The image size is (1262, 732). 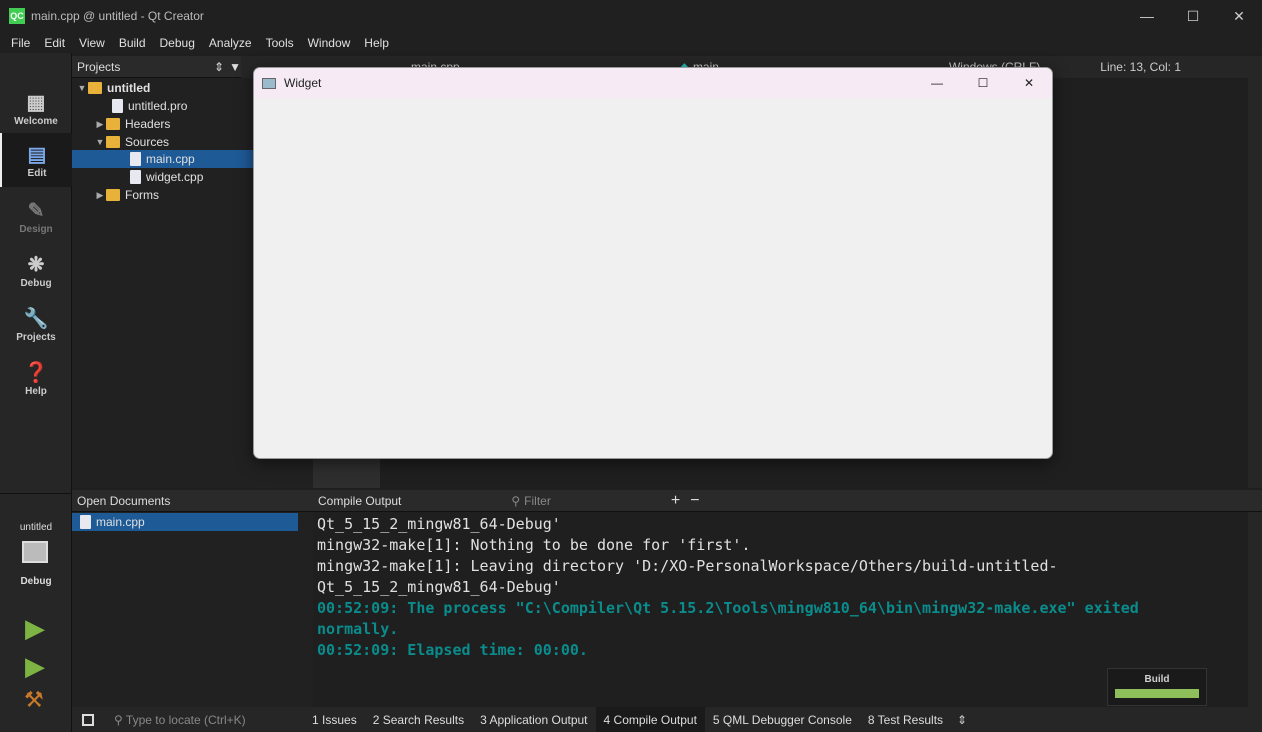 What do you see at coordinates (35, 628) in the screenshot?
I see `run-icon: ▶` at bounding box center [35, 628].